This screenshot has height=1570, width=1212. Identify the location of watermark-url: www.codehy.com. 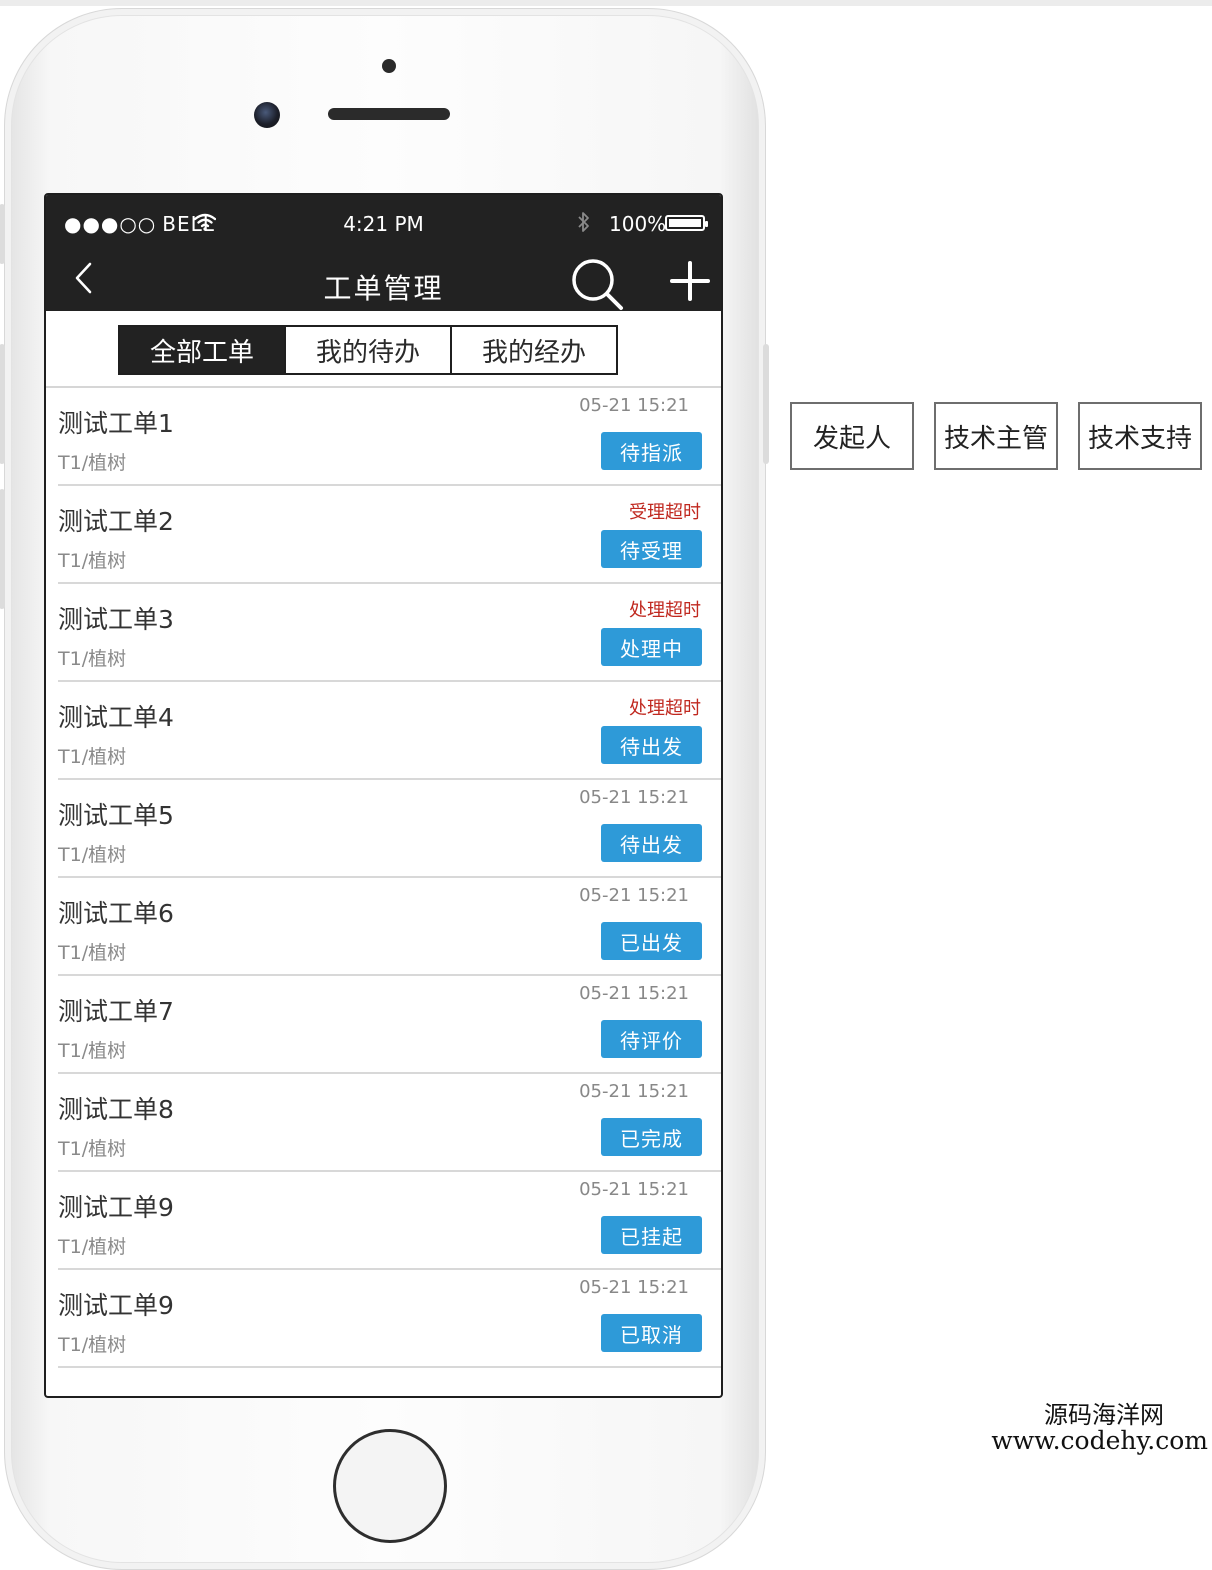
(1099, 1441).